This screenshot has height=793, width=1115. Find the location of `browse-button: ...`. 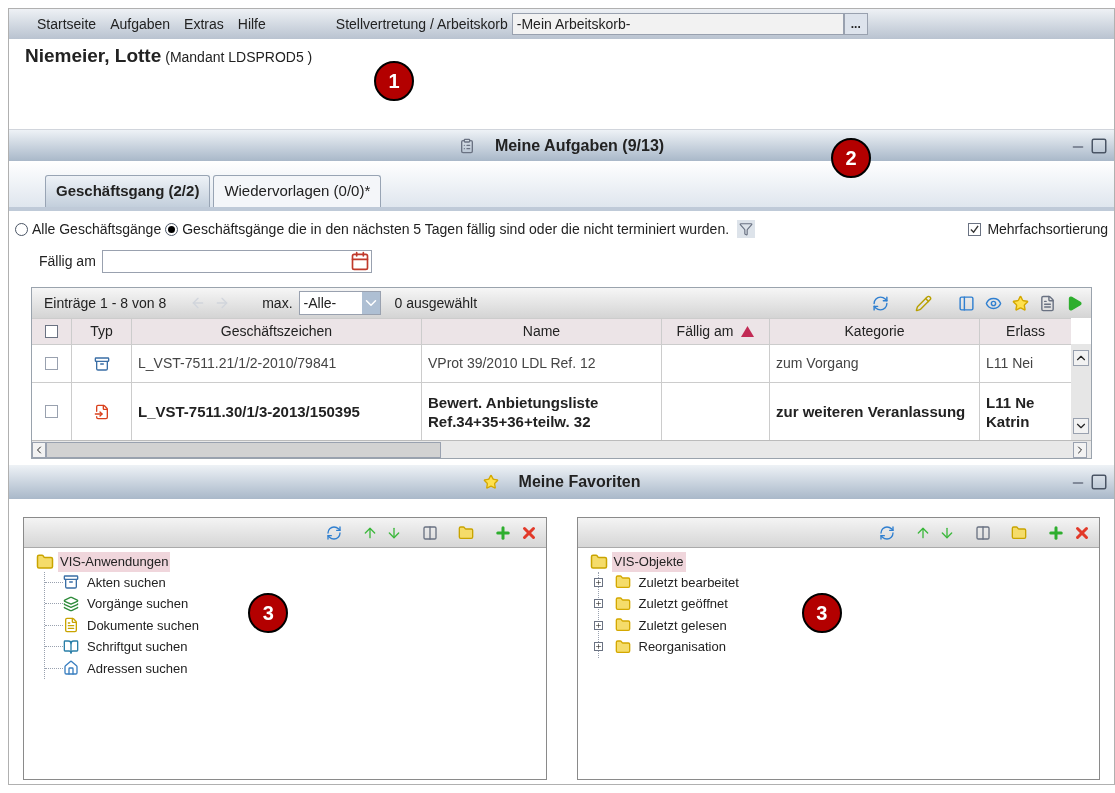

browse-button: ... is located at coordinates (855, 24).